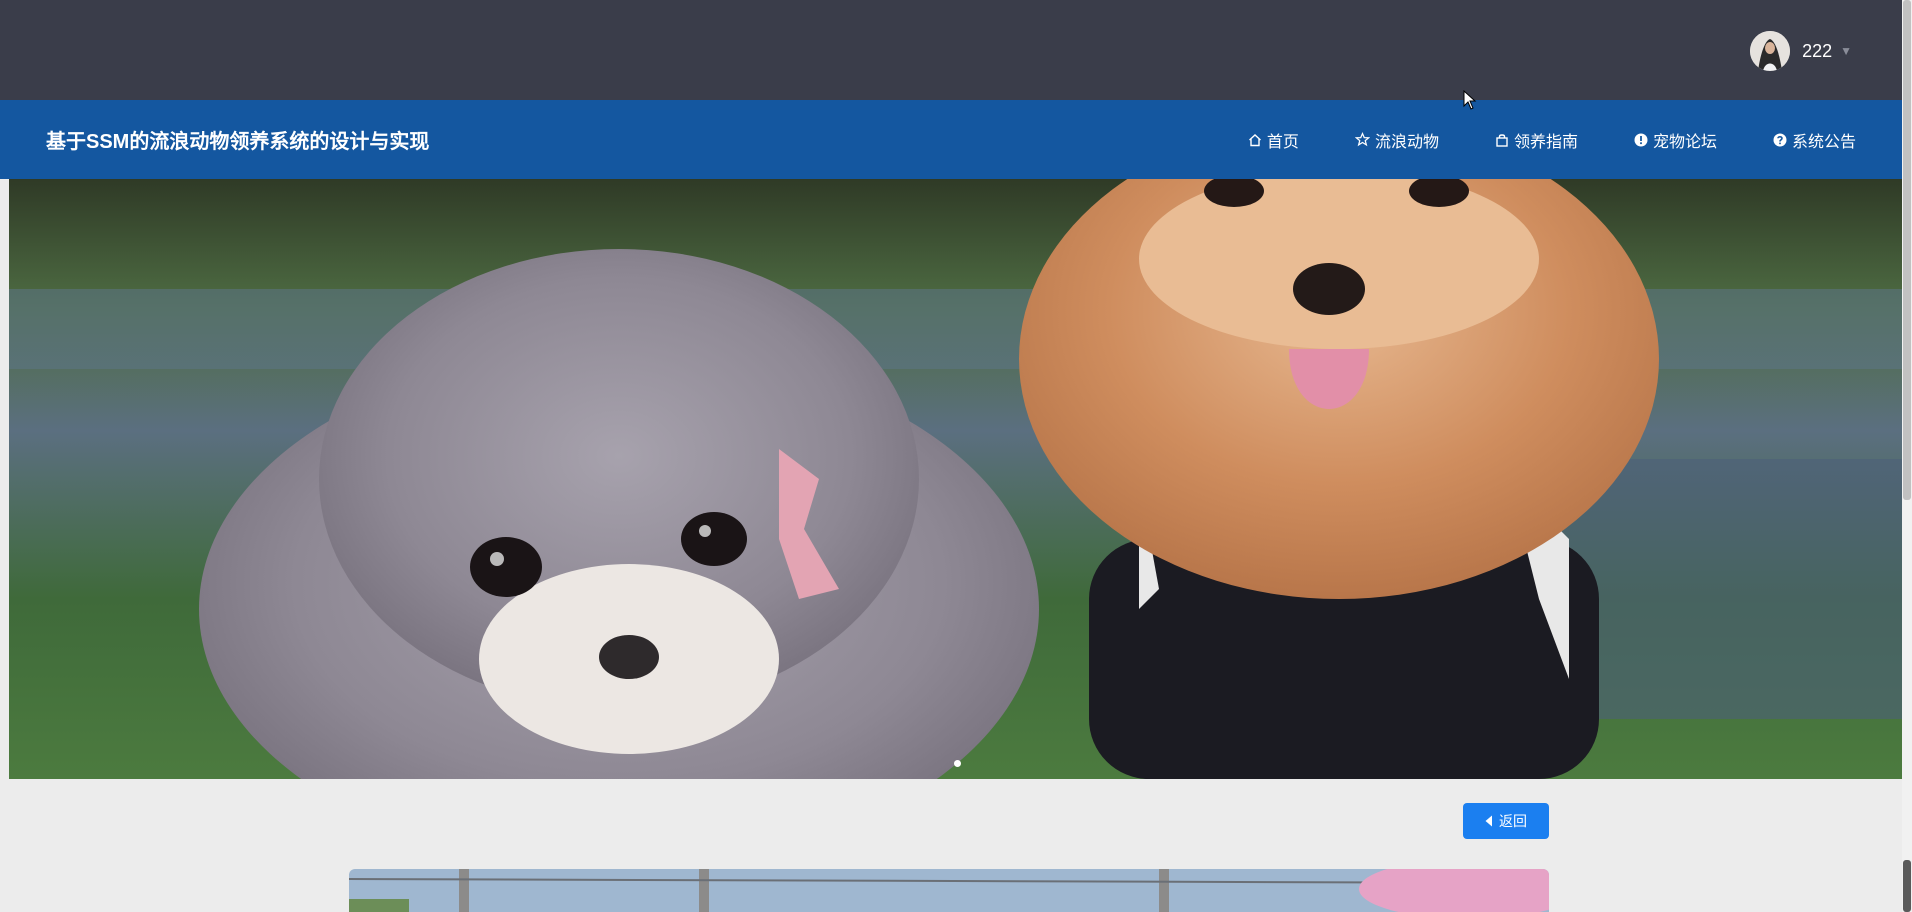 This screenshot has width=1912, height=912. I want to click on nav-item-home: 首页, so click(1273, 140).